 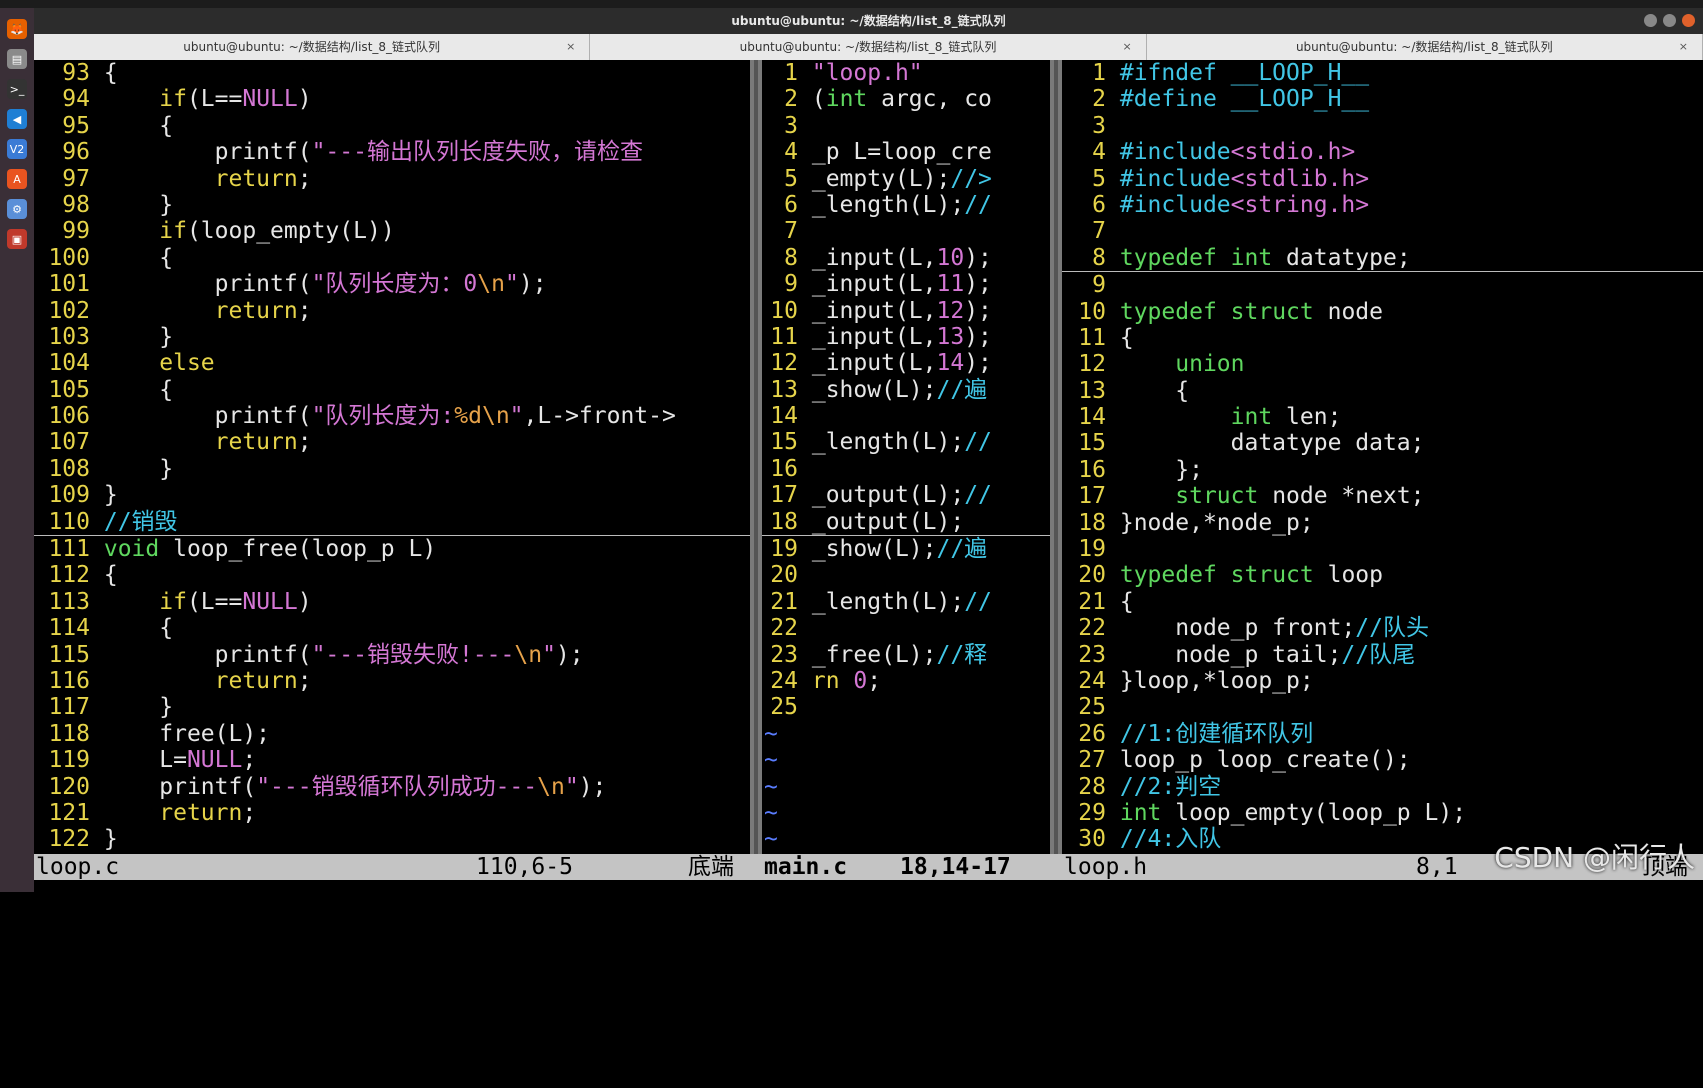 I want to click on code-line: 22 node_p front;//队头, so click(x=1382, y=628).